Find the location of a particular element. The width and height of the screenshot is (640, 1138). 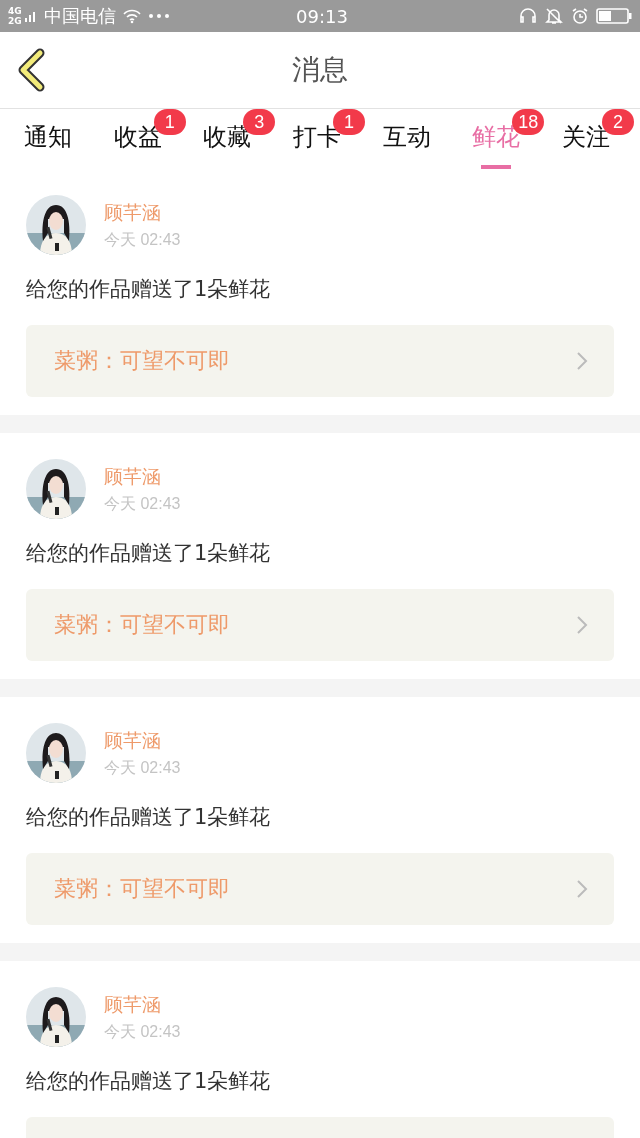

network-label: 2G is located at coordinates (15, 21).